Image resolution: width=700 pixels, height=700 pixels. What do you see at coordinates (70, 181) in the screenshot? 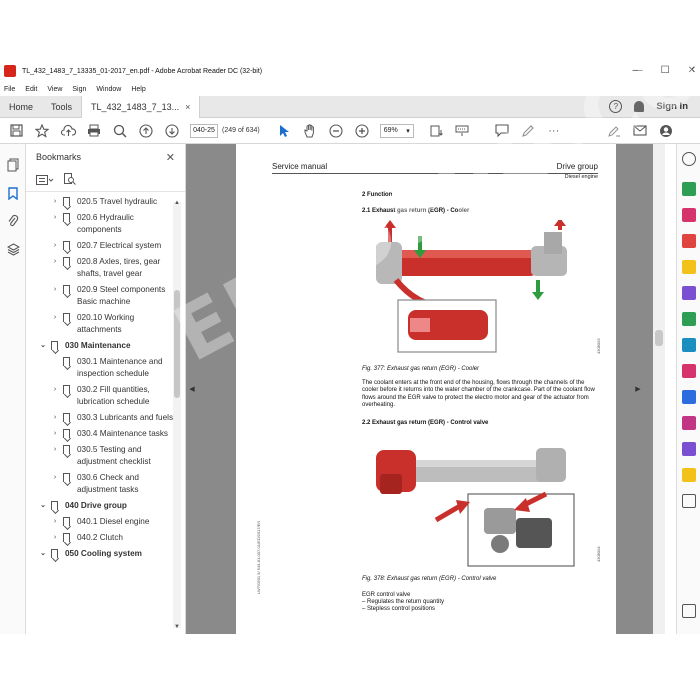
I see `find-bookmark-icon` at bounding box center [70, 181].